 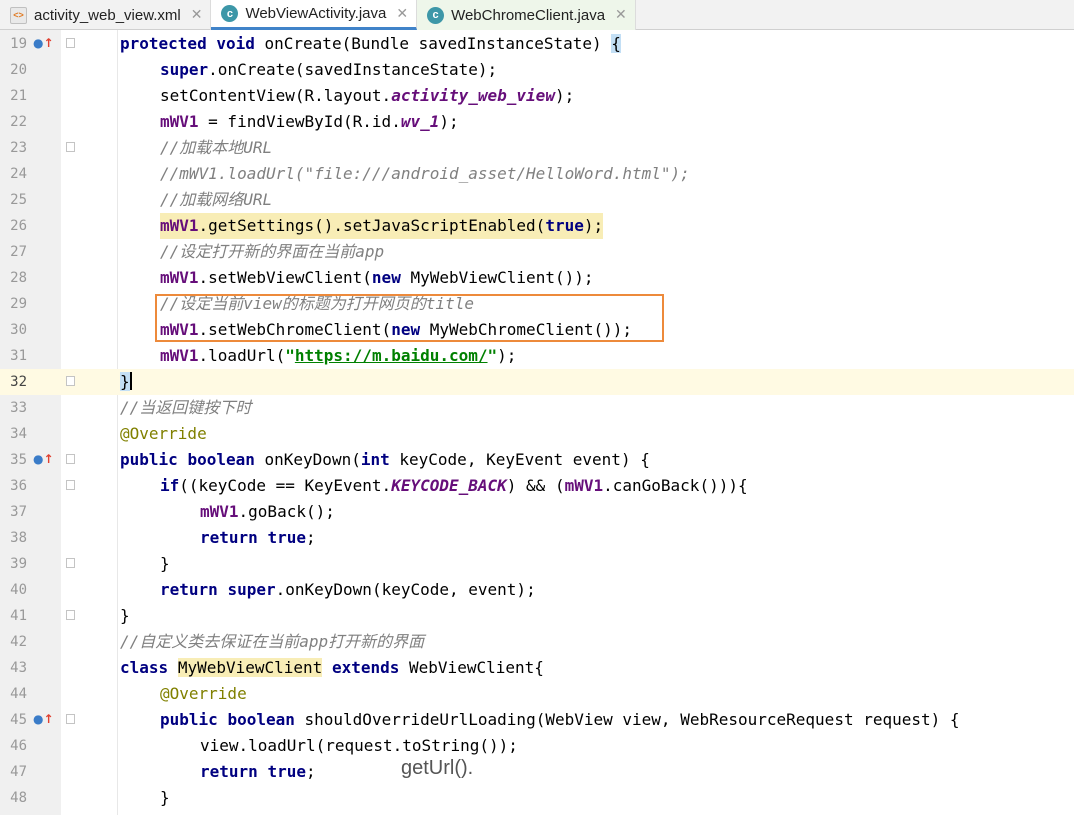 What do you see at coordinates (18, 122) in the screenshot?
I see `line-number: 22` at bounding box center [18, 122].